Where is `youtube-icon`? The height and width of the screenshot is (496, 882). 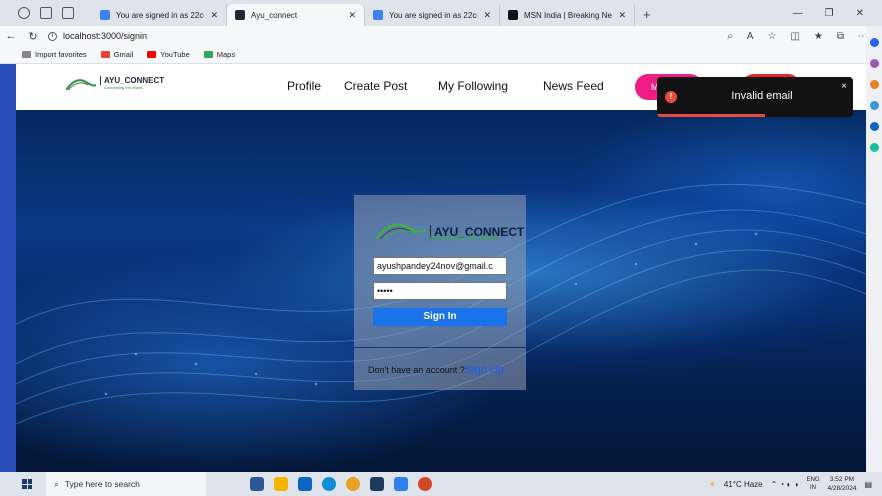 youtube-icon is located at coordinates (152, 54).